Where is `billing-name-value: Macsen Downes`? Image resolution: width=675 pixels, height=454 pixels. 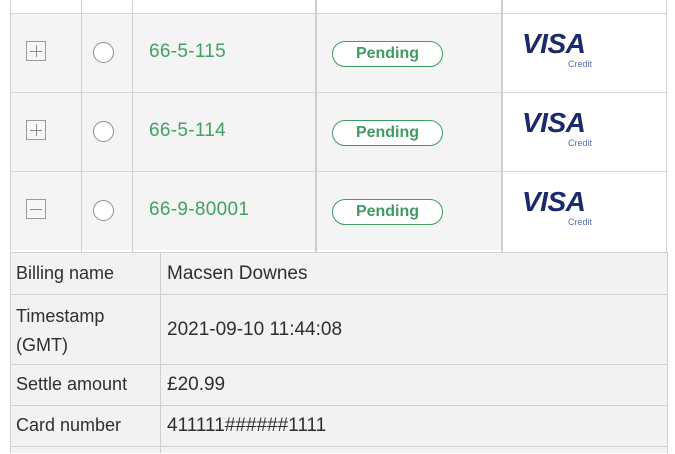
billing-name-value: Macsen Downes is located at coordinates (237, 273).